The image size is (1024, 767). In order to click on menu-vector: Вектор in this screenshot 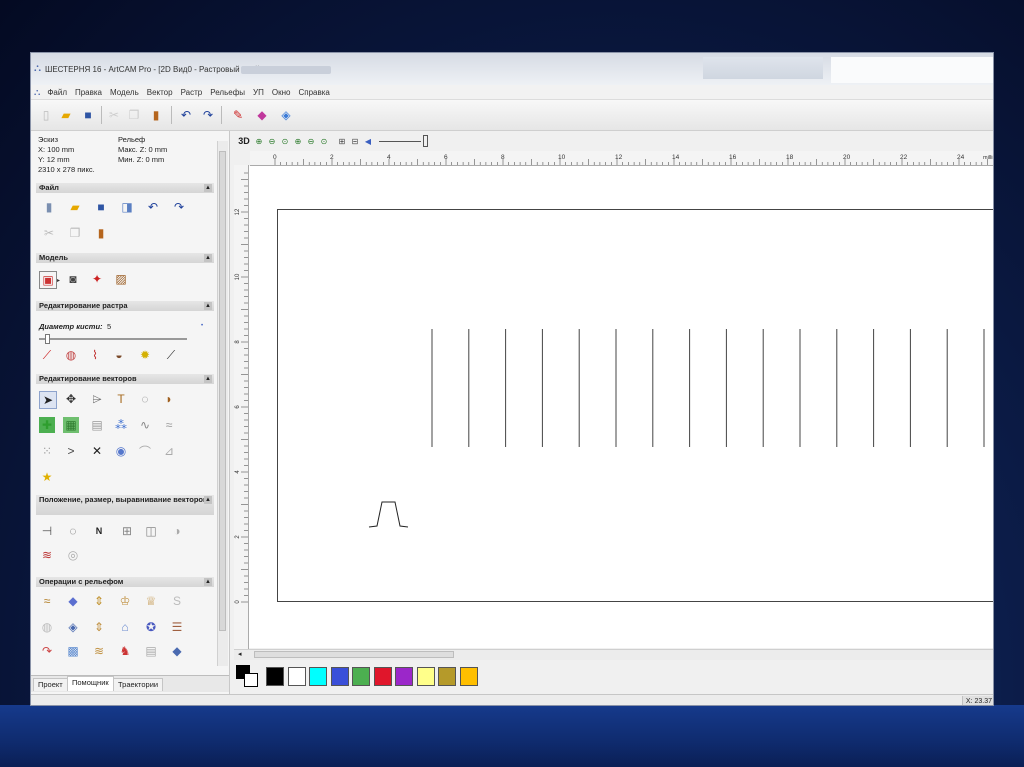, I will do `click(160, 92)`.